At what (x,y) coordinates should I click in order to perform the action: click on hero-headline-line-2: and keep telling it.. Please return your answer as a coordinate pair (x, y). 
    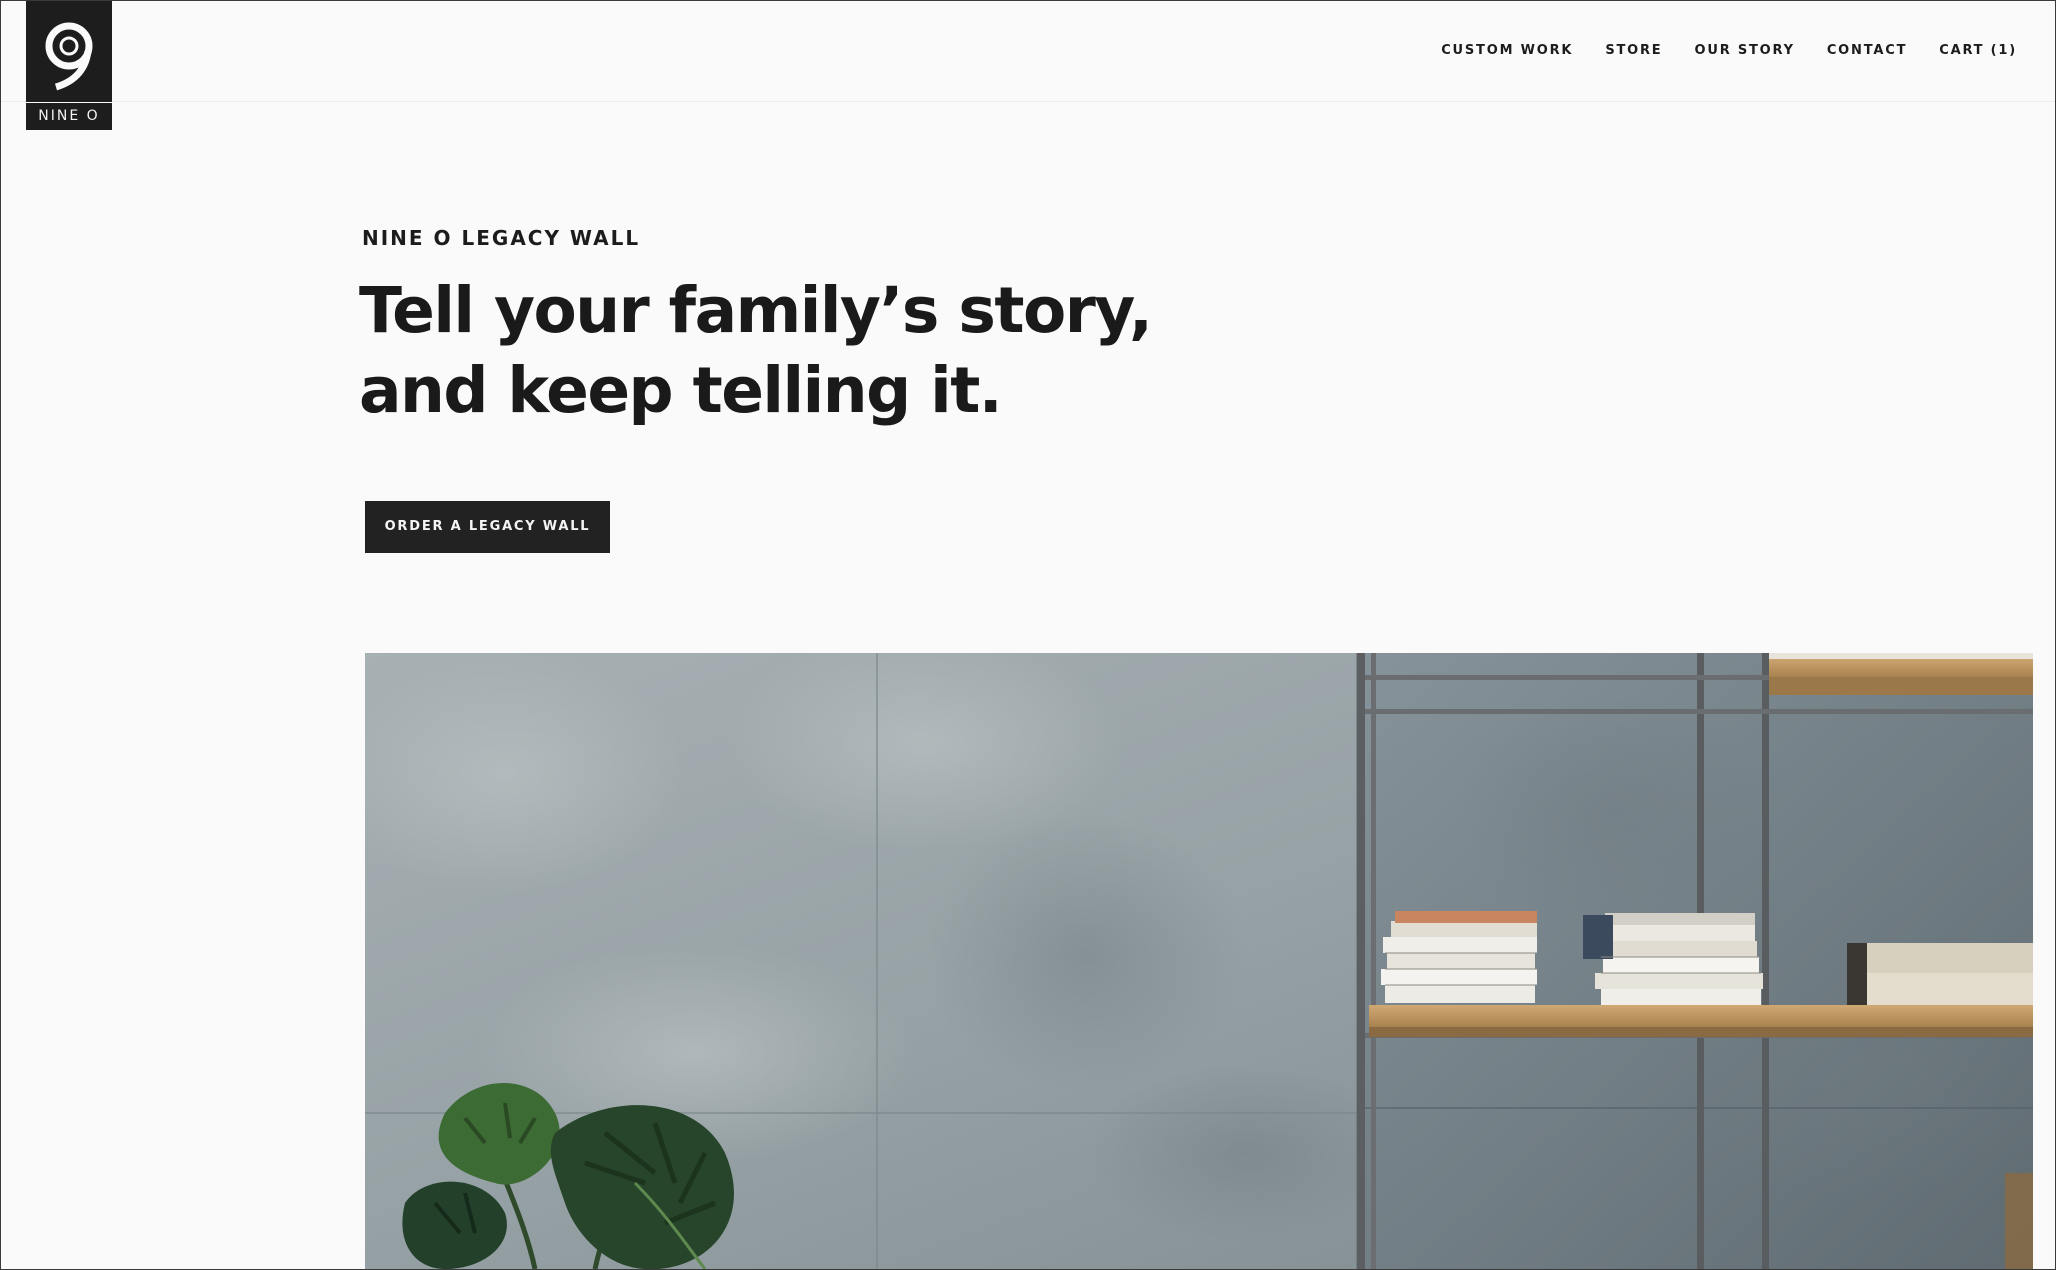
    Looking at the image, I should click on (681, 390).